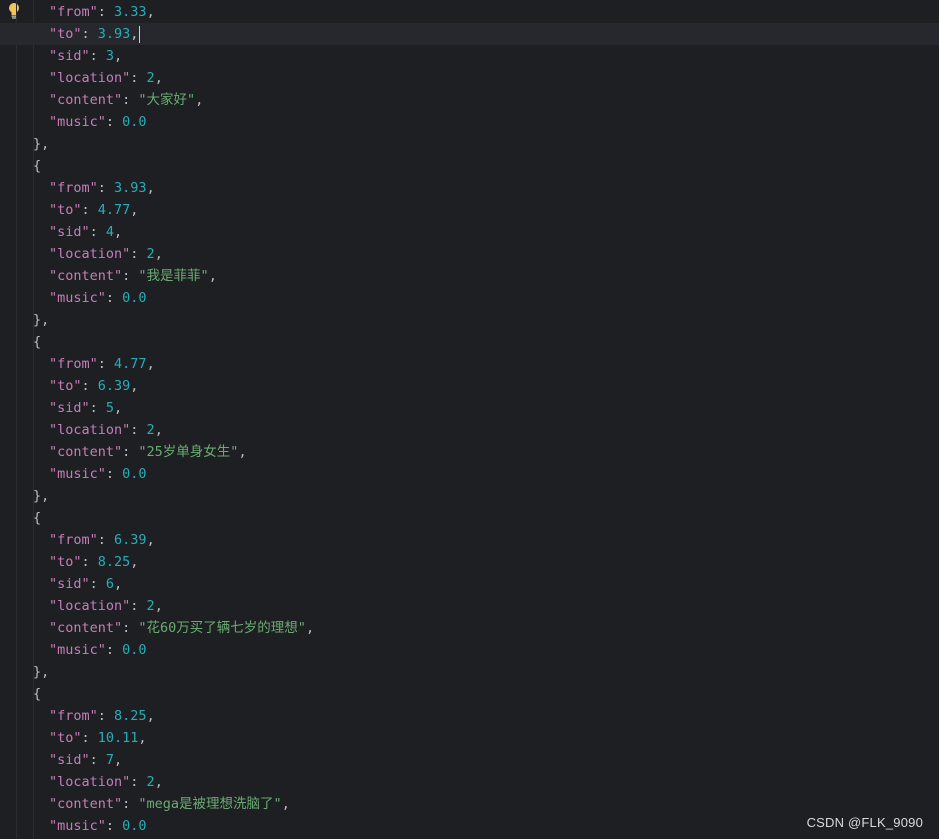  I want to click on code-line: "from": 3.33,, so click(469, 12).